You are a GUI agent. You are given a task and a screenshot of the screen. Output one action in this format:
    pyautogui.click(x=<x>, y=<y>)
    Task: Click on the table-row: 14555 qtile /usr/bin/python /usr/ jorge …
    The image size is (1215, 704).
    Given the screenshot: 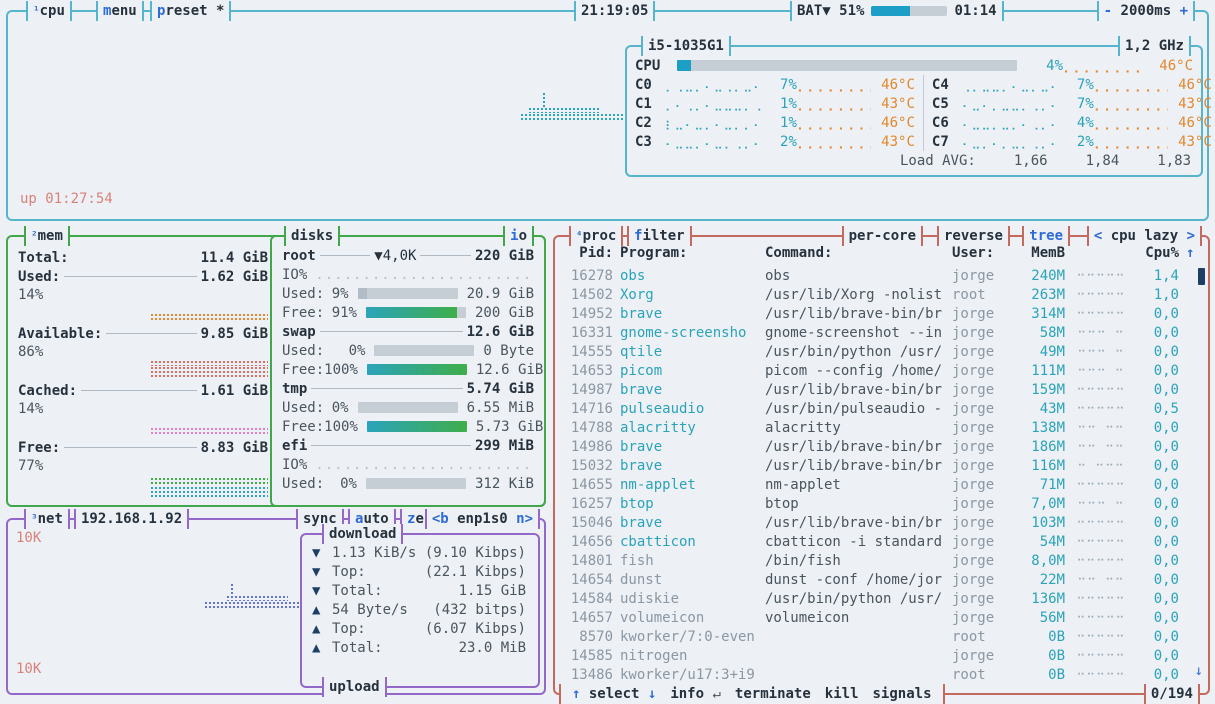 What is the action you would take?
    pyautogui.click(x=881, y=351)
    